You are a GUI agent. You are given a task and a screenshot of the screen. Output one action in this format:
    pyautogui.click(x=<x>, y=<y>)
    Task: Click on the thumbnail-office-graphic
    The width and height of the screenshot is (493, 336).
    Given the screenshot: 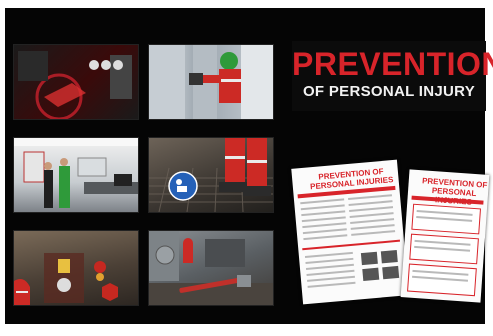 What is the action you would take?
    pyautogui.click(x=76, y=173)
    